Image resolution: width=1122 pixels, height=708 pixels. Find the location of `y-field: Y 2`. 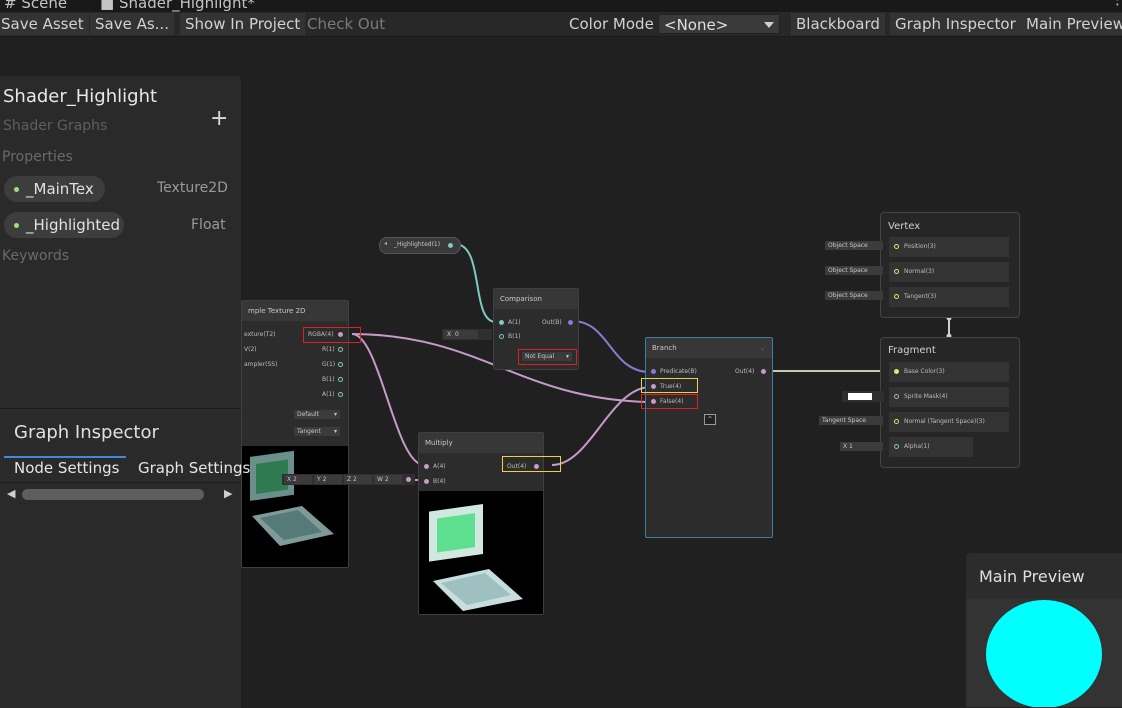

y-field: Y 2 is located at coordinates (328, 479).